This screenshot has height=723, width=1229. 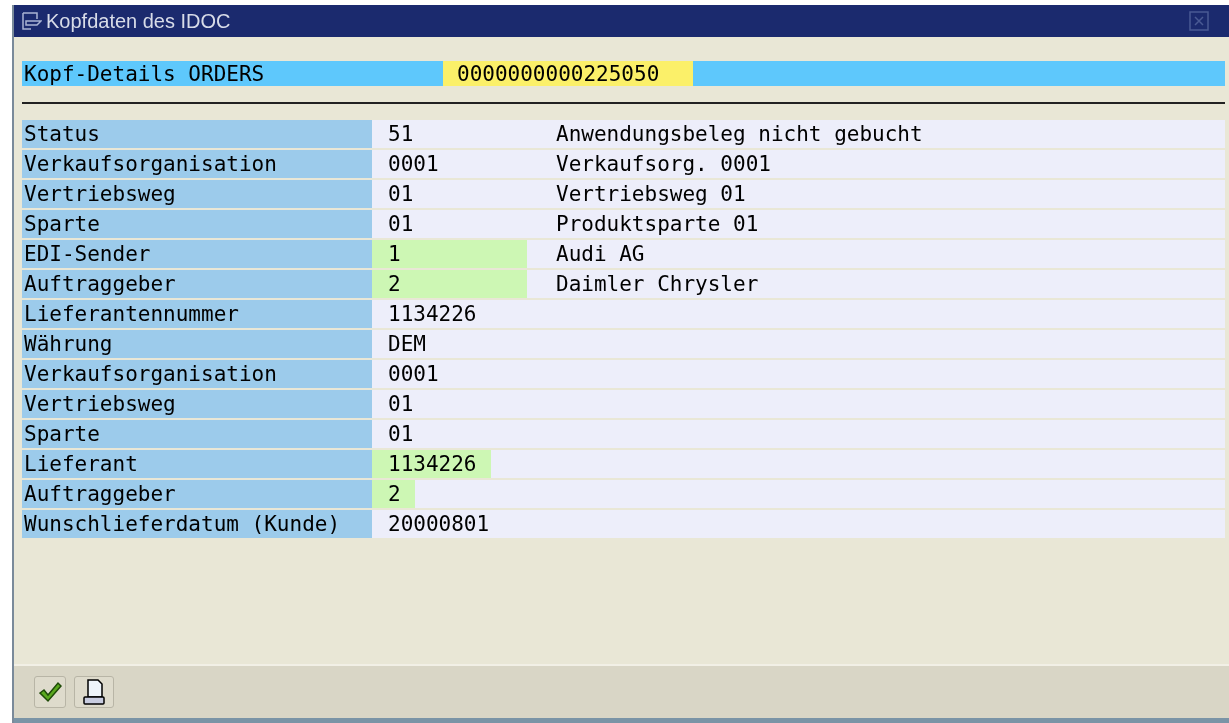 I want to click on checkmark-icon, so click(x=50, y=692).